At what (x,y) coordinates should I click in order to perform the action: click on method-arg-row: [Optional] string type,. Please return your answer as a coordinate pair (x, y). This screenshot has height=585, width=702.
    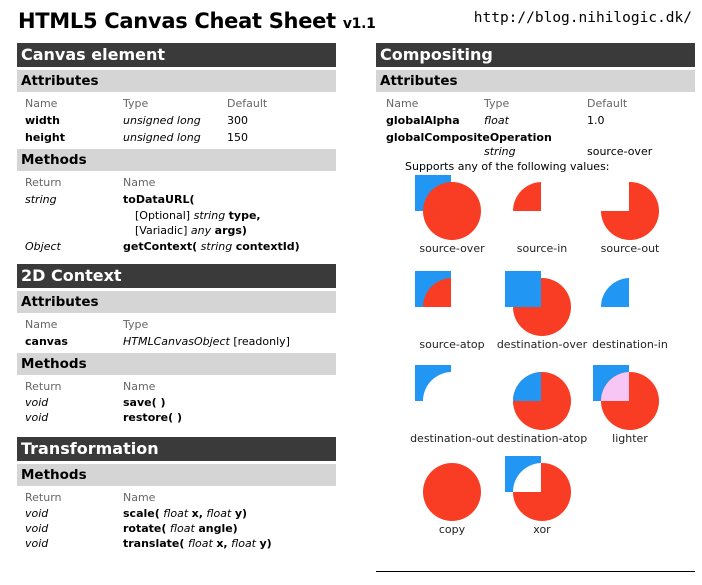
    Looking at the image, I should click on (176, 215).